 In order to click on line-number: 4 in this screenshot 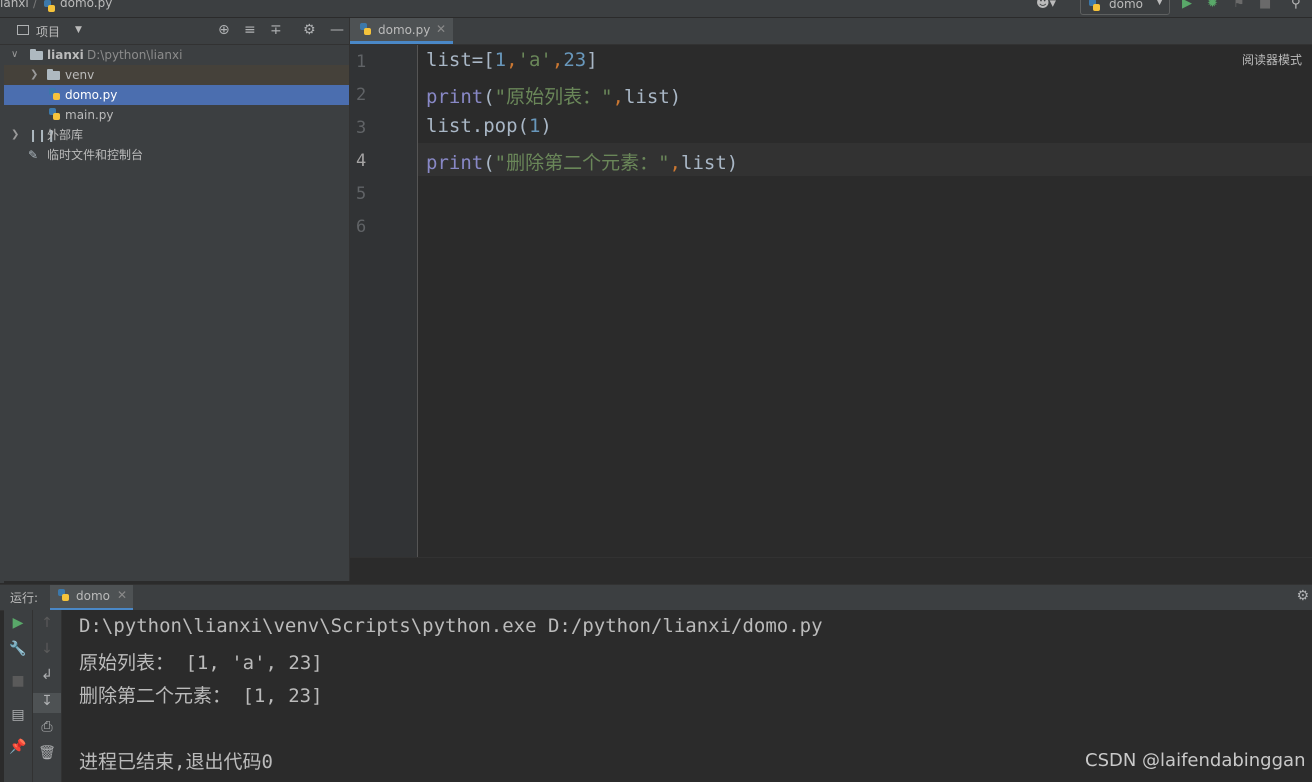, I will do `click(361, 161)`.